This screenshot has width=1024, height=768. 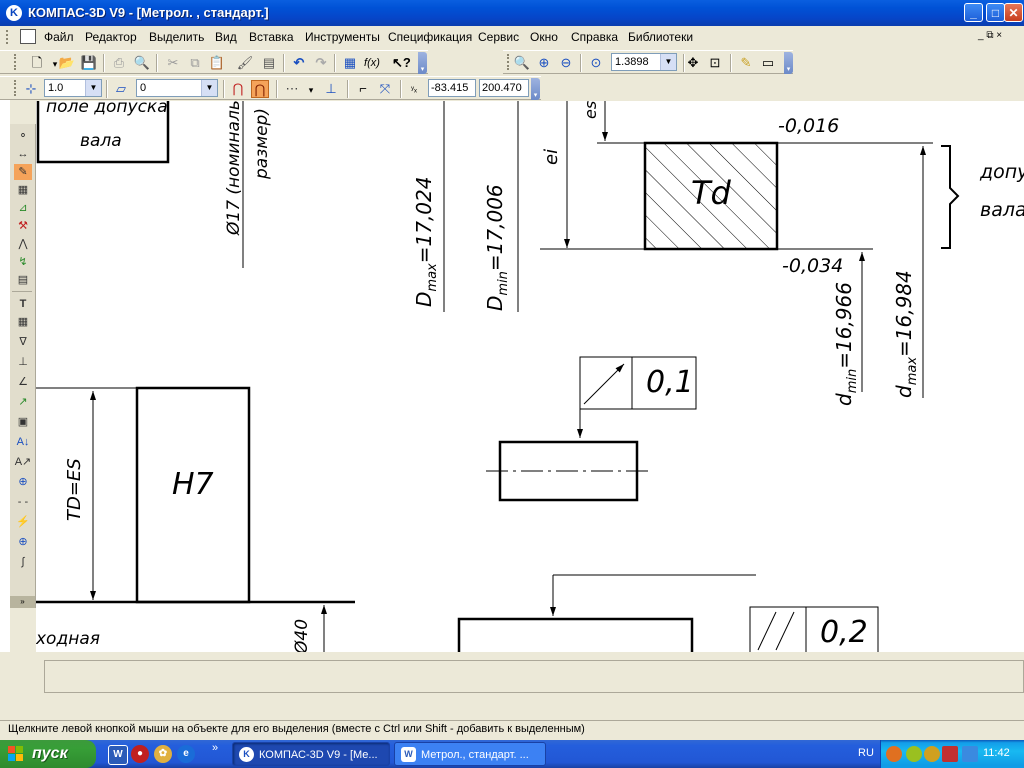 What do you see at coordinates (1013, 12) in the screenshot?
I see `close-button: ✕` at bounding box center [1013, 12].